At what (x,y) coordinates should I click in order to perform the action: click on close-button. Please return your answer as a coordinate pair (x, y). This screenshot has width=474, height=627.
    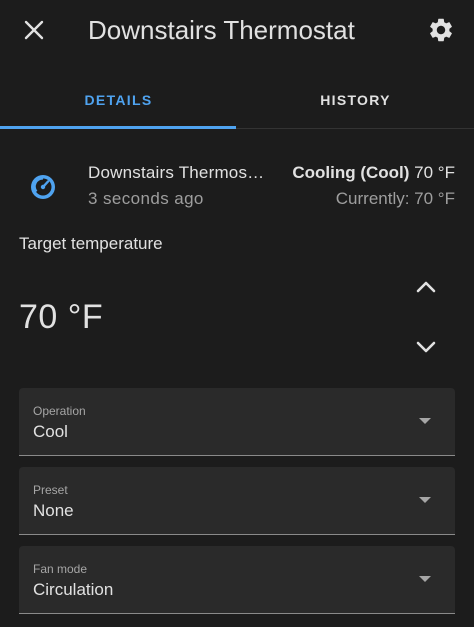
    Looking at the image, I should click on (34, 30).